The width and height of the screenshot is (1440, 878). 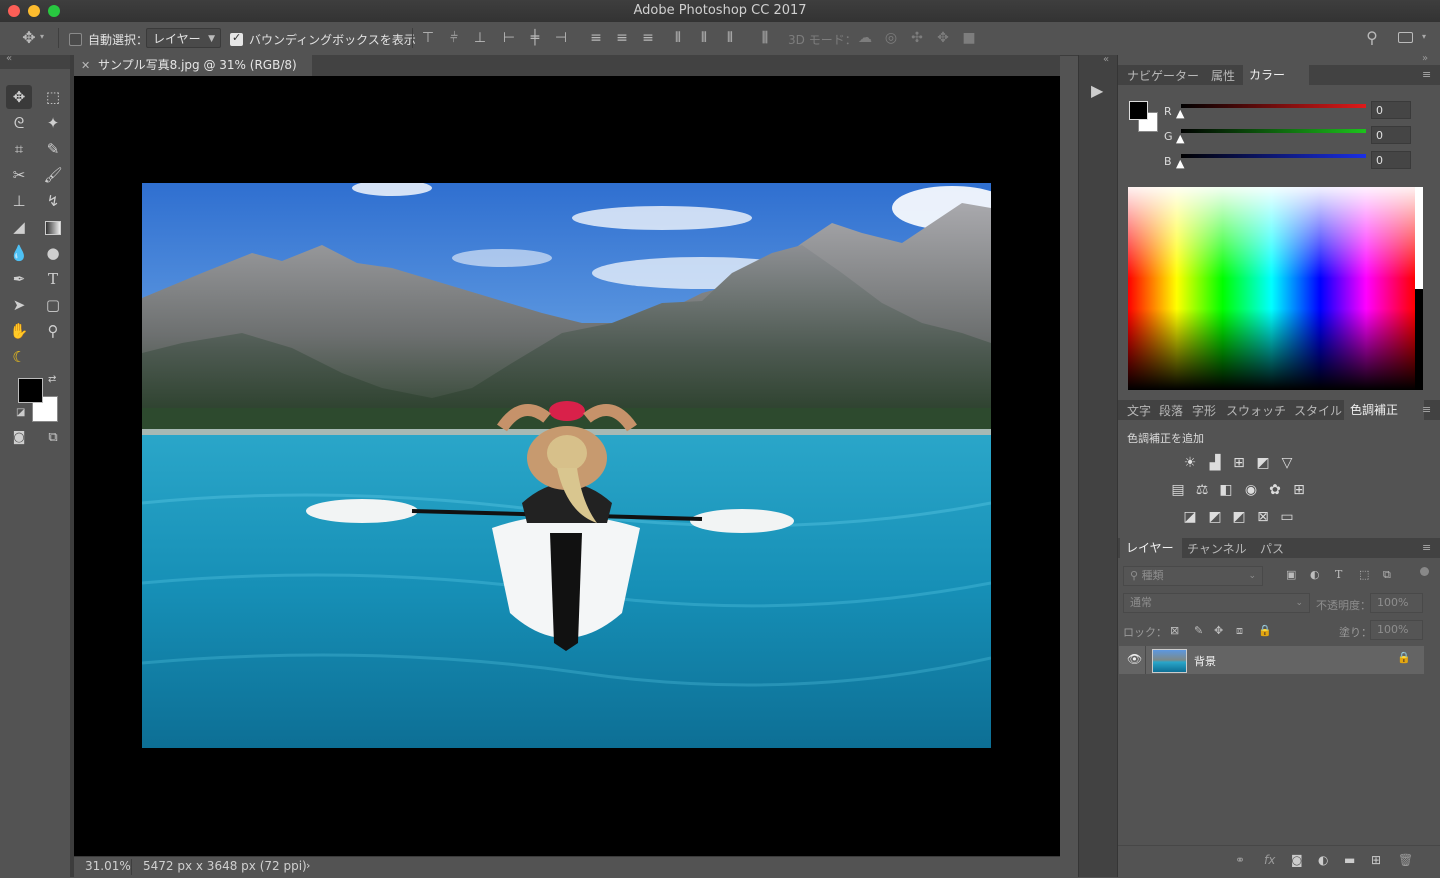 What do you see at coordinates (19, 438) in the screenshot?
I see `quick-mask-icon: ◙` at bounding box center [19, 438].